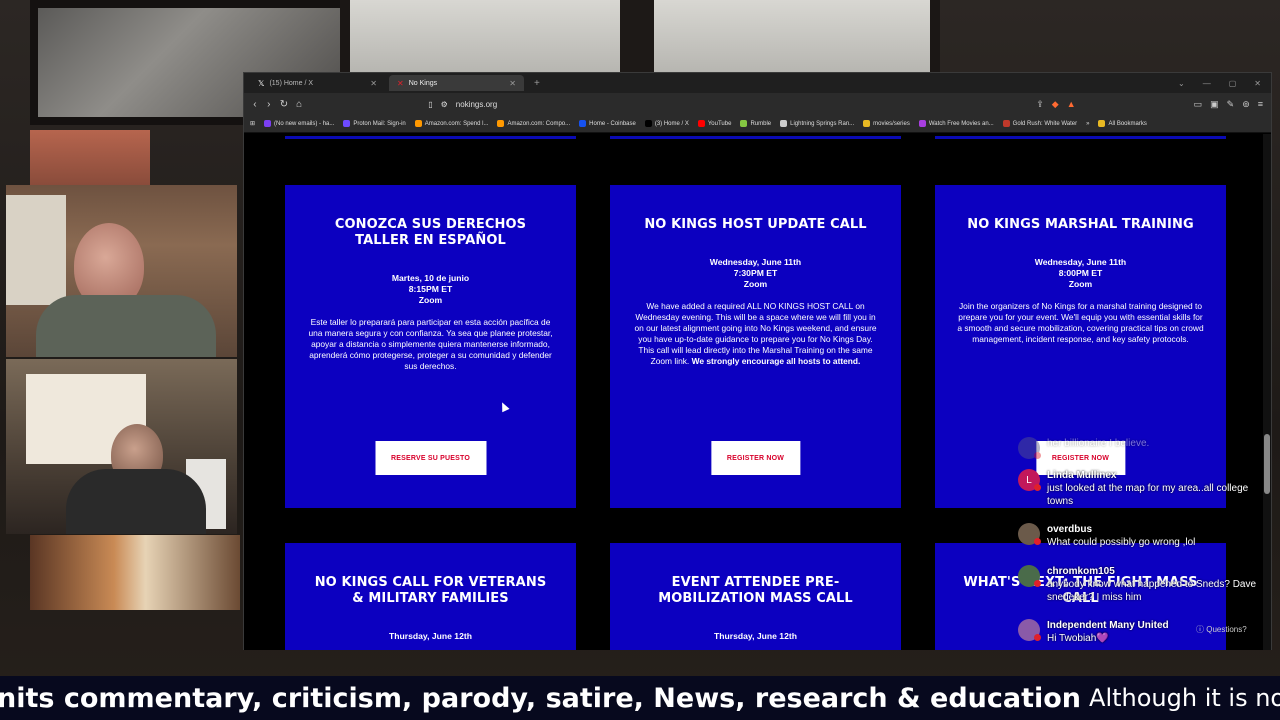 This screenshot has width=1280, height=720. What do you see at coordinates (90, 157) in the screenshot?
I see `background-roof` at bounding box center [90, 157].